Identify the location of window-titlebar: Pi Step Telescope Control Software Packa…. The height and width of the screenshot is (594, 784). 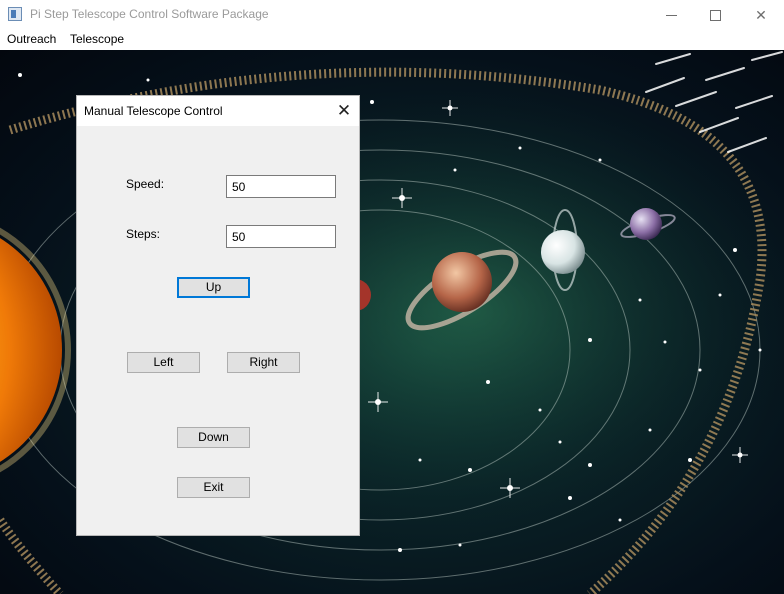
(392, 15).